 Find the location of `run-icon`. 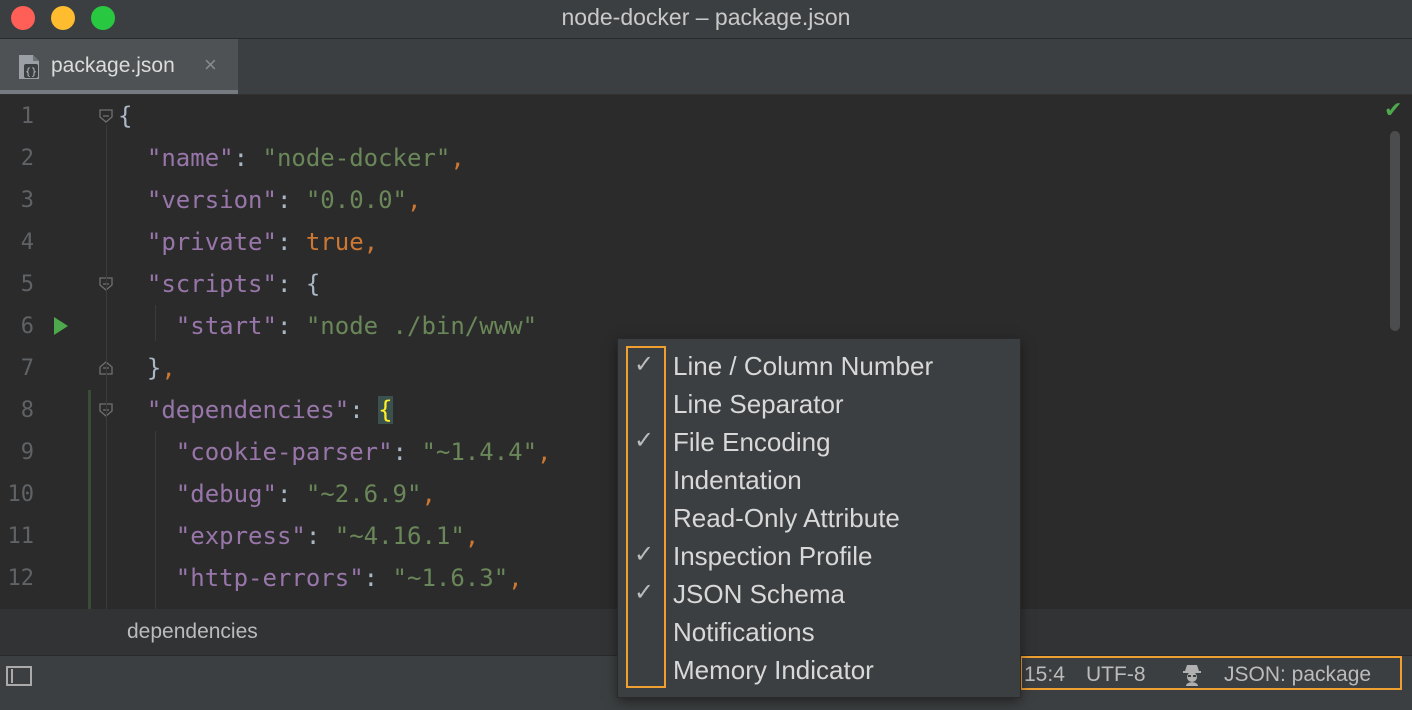

run-icon is located at coordinates (61, 326).